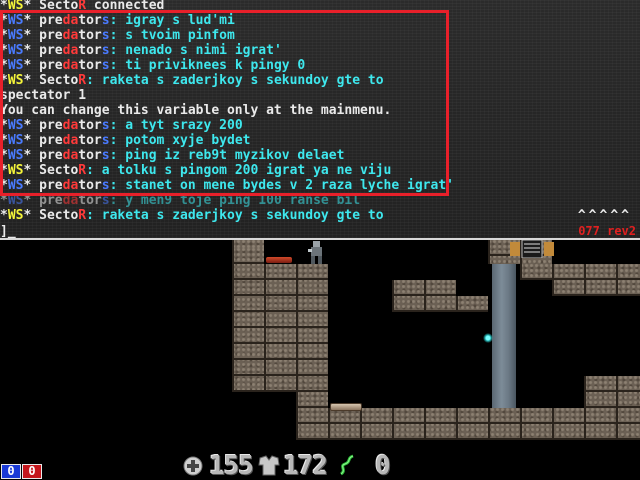 This screenshot has width=640, height=480. What do you see at coordinates (172, 35) in the screenshot?
I see `console-text: : s tvoim pinfom` at bounding box center [172, 35].